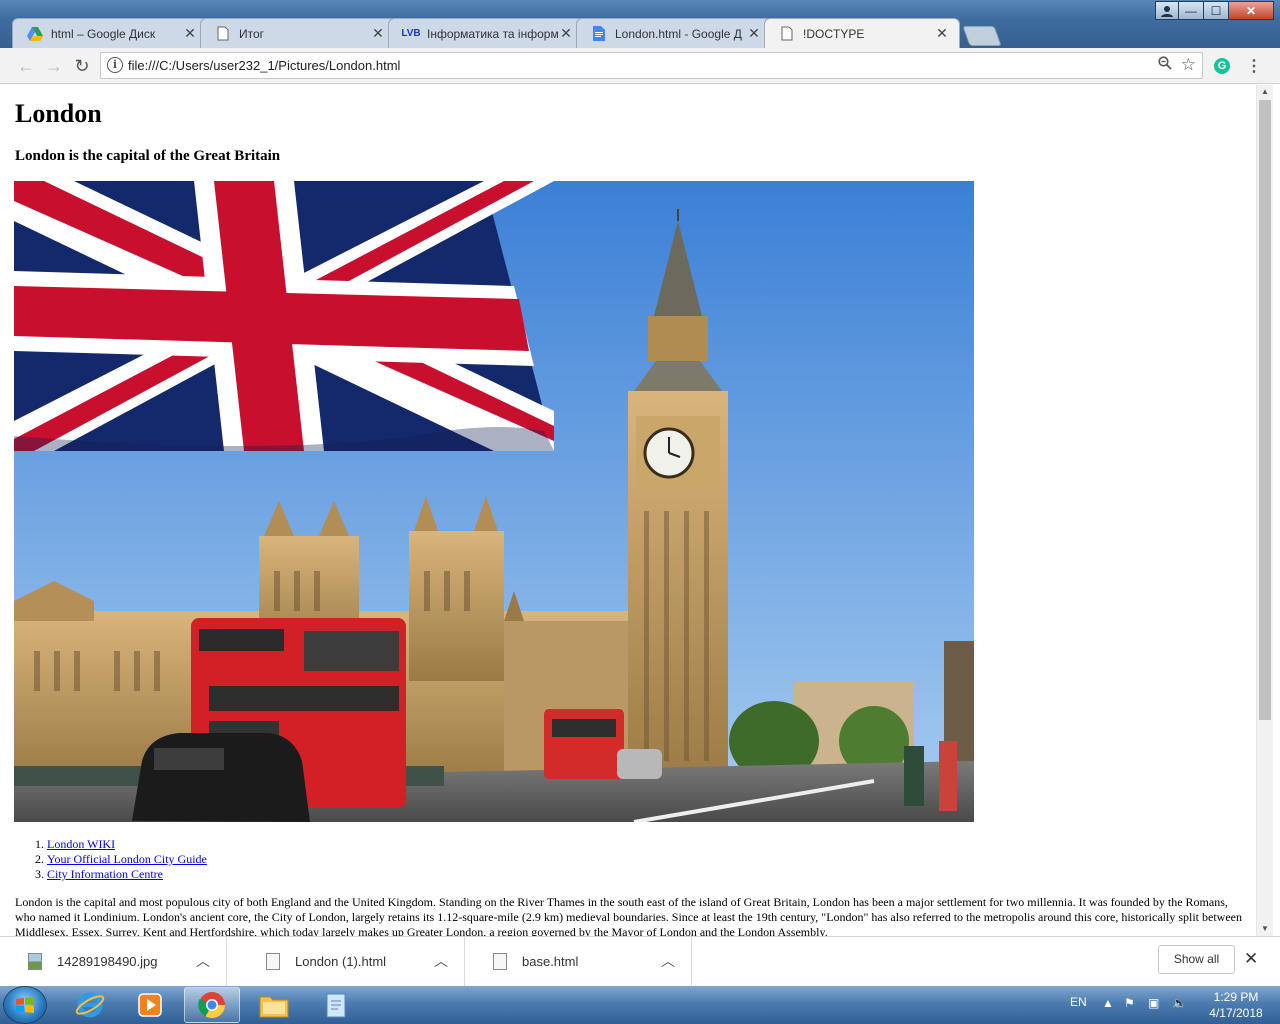 This screenshot has height=1024, width=1280. Describe the element at coordinates (115, 65) in the screenshot. I see `info-icon: i` at that location.